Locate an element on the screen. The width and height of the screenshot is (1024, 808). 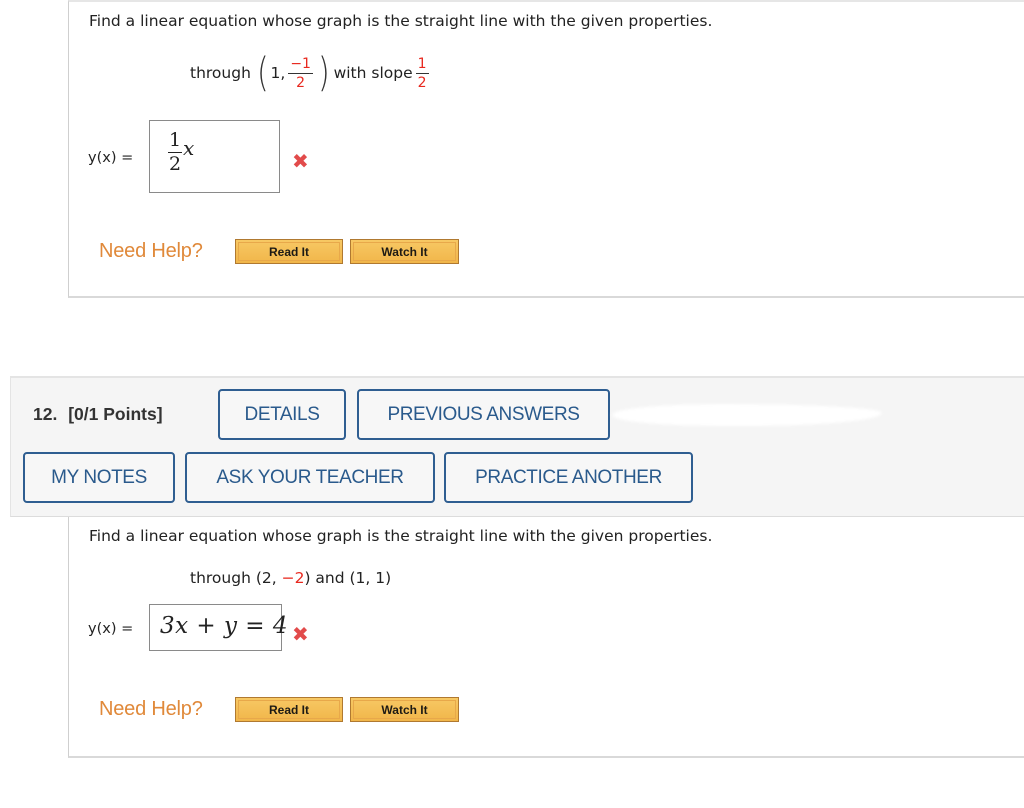
condition-highlight: −2 is located at coordinates (293, 578).